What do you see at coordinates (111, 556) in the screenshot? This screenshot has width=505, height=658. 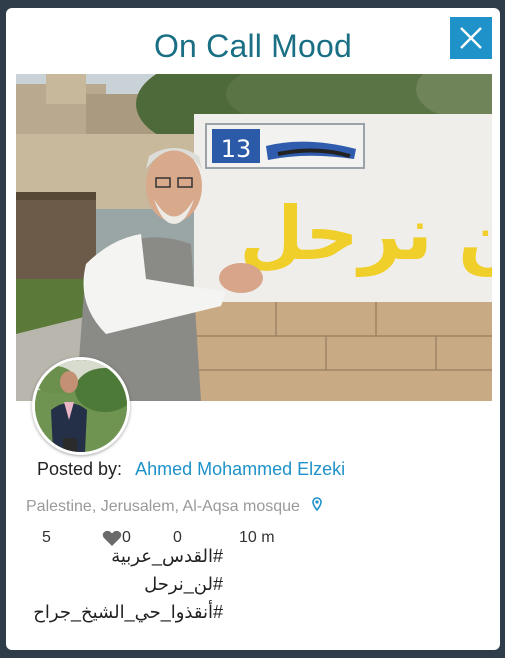 I see `hashtag-item: #القدس_عربية` at bounding box center [111, 556].